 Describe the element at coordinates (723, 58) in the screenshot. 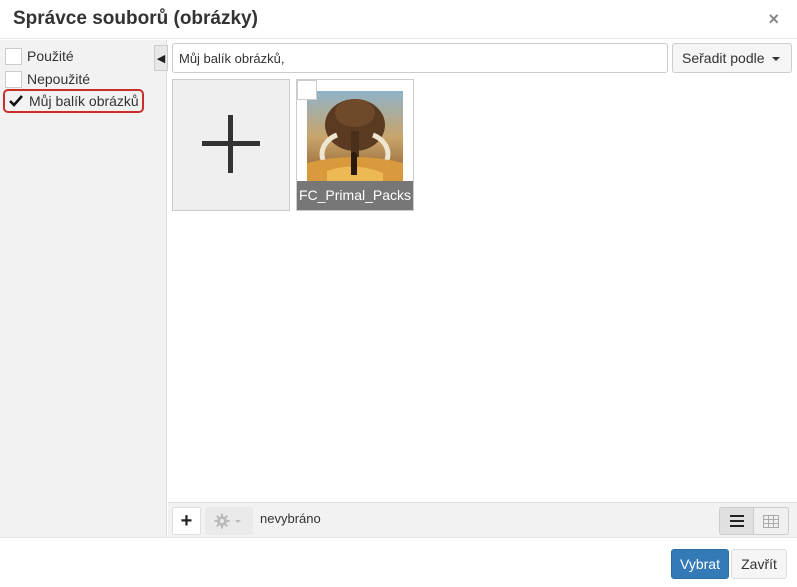

I see `sort-label: Seřadit podle` at that location.